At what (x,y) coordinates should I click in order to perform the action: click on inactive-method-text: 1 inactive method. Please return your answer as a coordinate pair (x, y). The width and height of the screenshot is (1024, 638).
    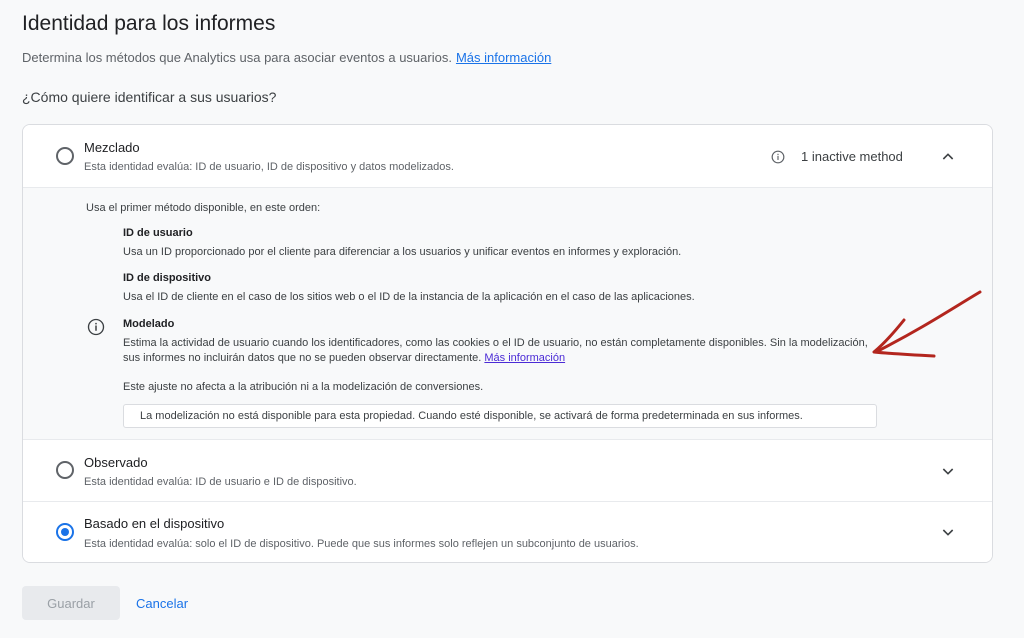
    Looking at the image, I should click on (852, 156).